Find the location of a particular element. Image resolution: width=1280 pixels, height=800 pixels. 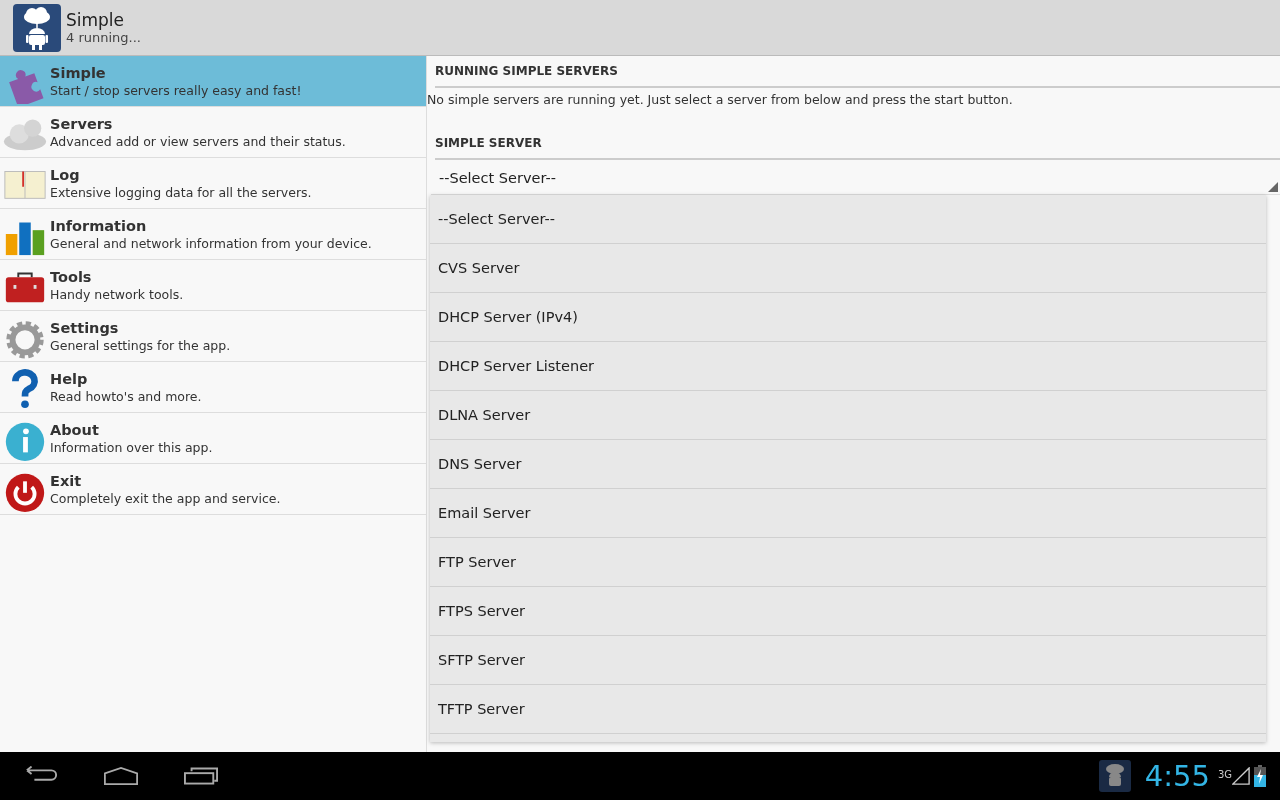

menu-item-description: Information over this app. is located at coordinates (131, 447).